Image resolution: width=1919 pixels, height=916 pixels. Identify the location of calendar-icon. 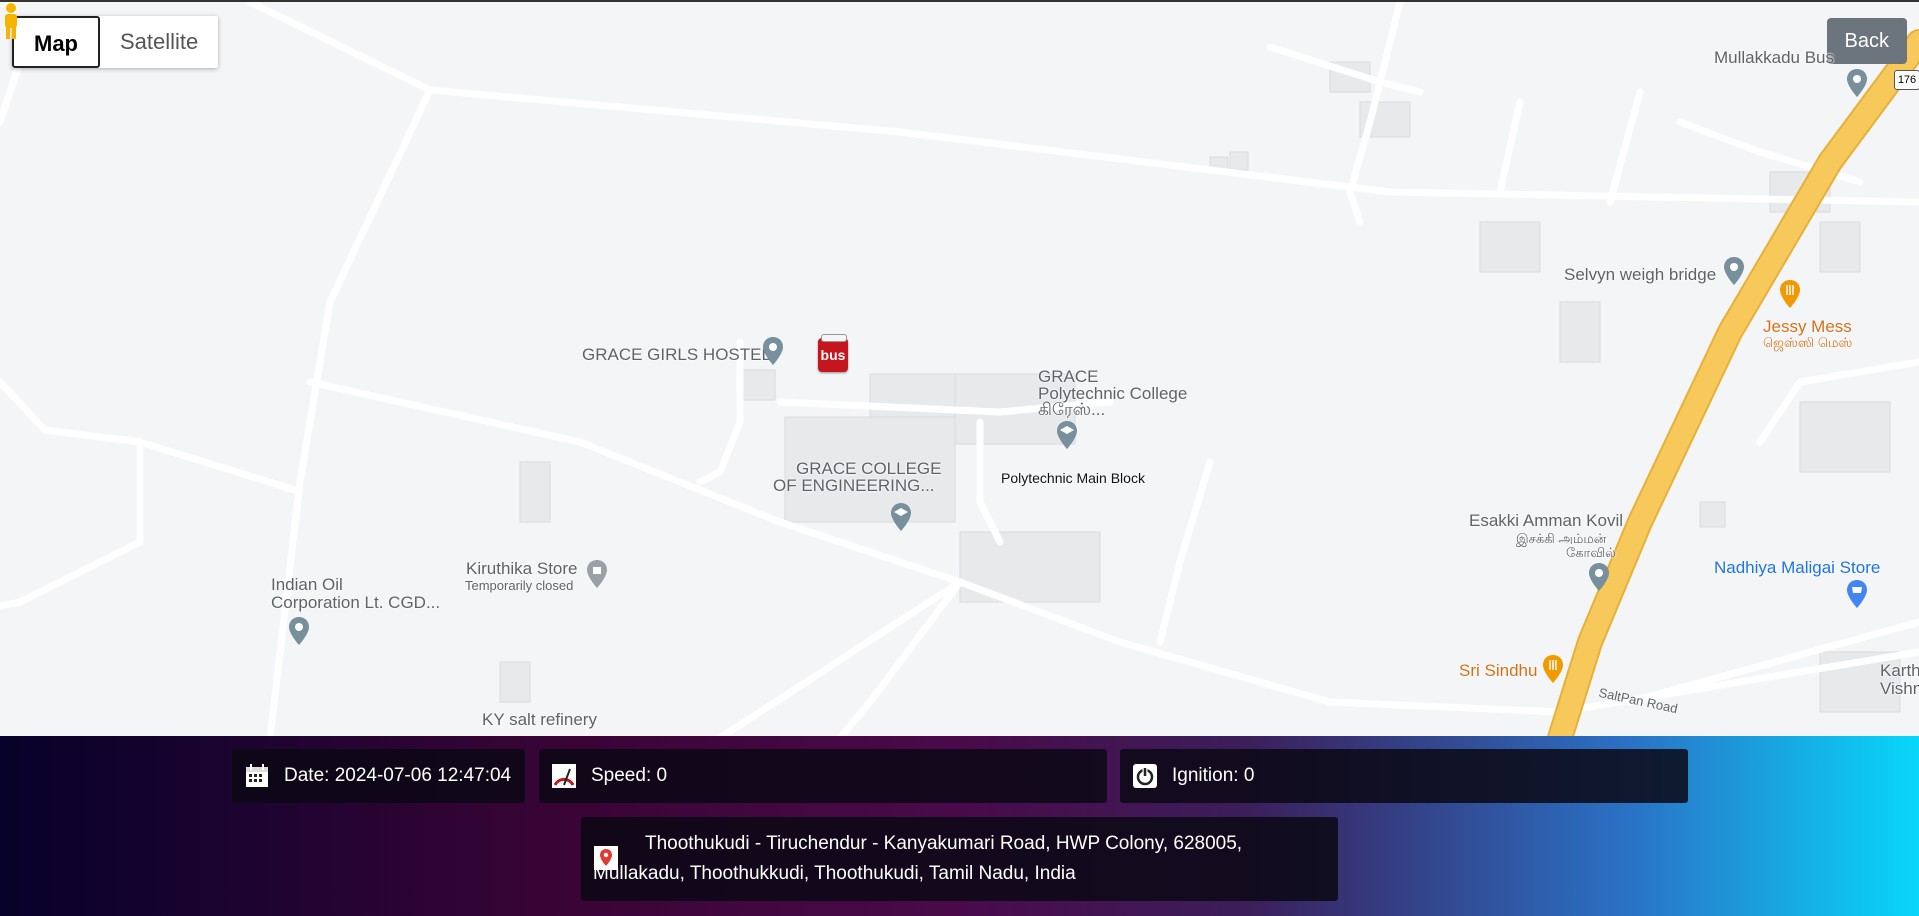
(257, 775).